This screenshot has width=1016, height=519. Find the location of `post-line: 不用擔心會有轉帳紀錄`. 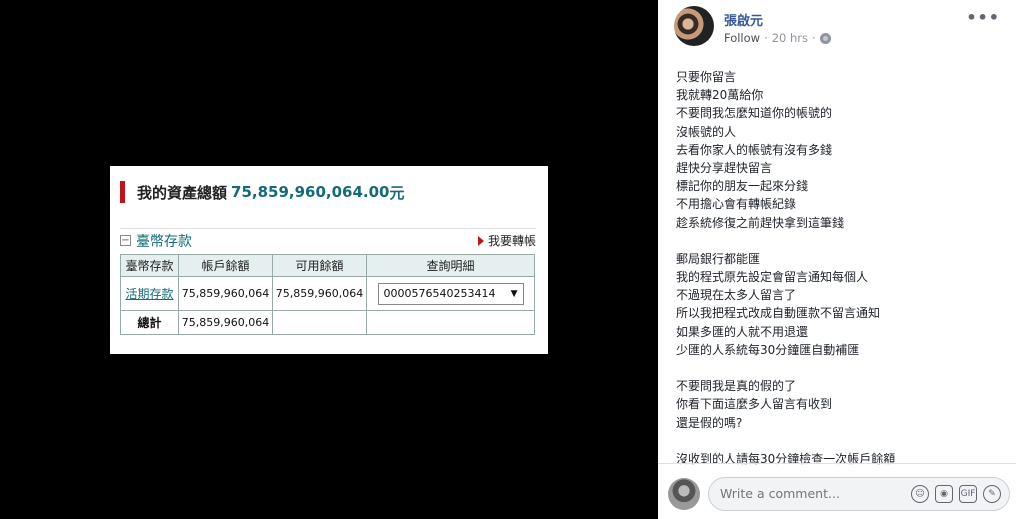

post-line: 不用擔心會有轉帳紀錄 is located at coordinates (736, 204).